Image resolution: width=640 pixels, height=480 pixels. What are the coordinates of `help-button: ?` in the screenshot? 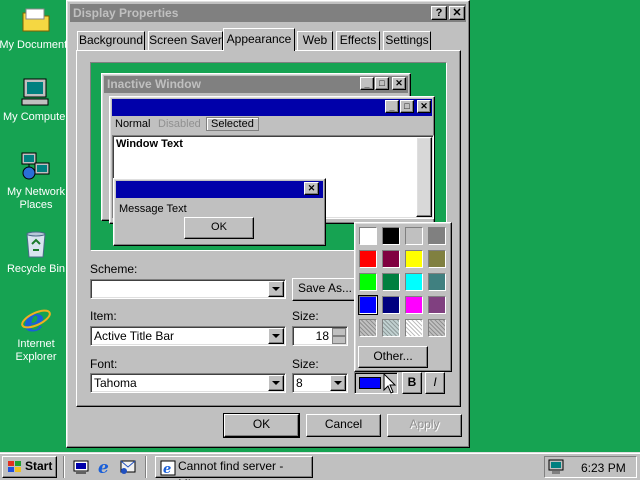 It's located at (439, 13).